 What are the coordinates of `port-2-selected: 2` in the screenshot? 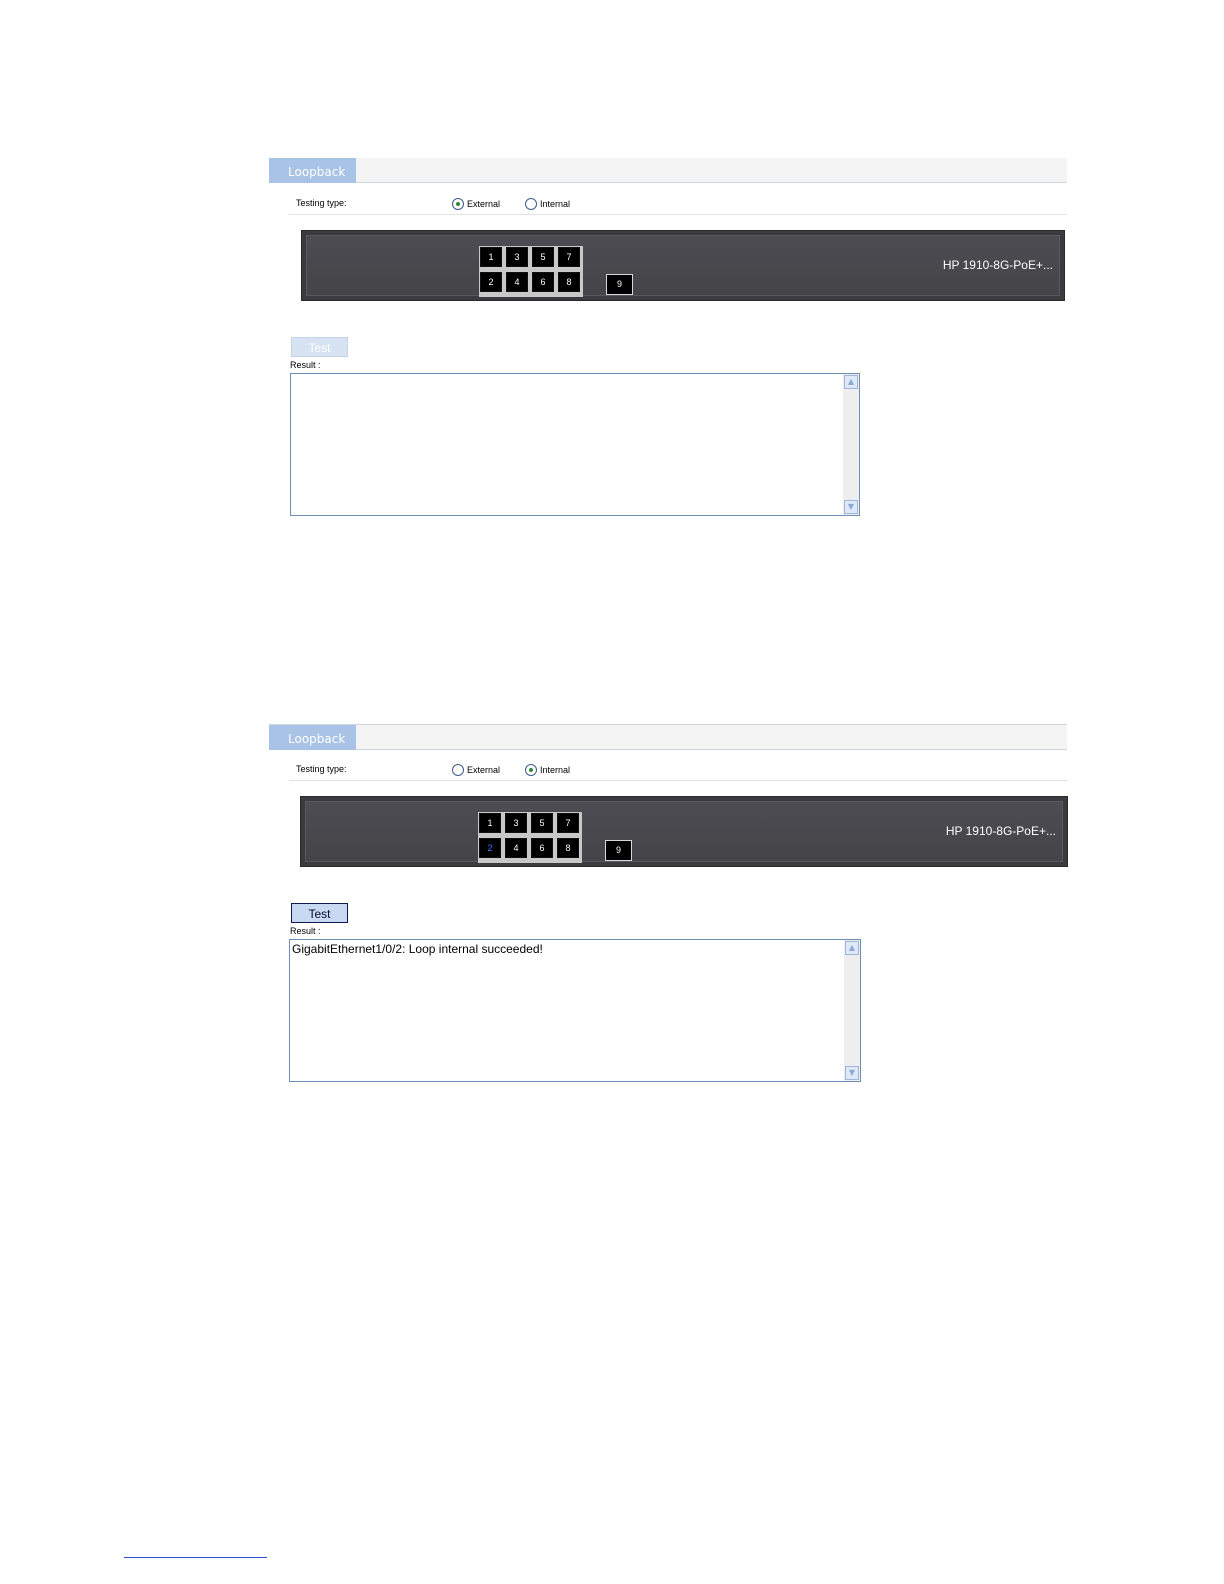 It's located at (490, 848).